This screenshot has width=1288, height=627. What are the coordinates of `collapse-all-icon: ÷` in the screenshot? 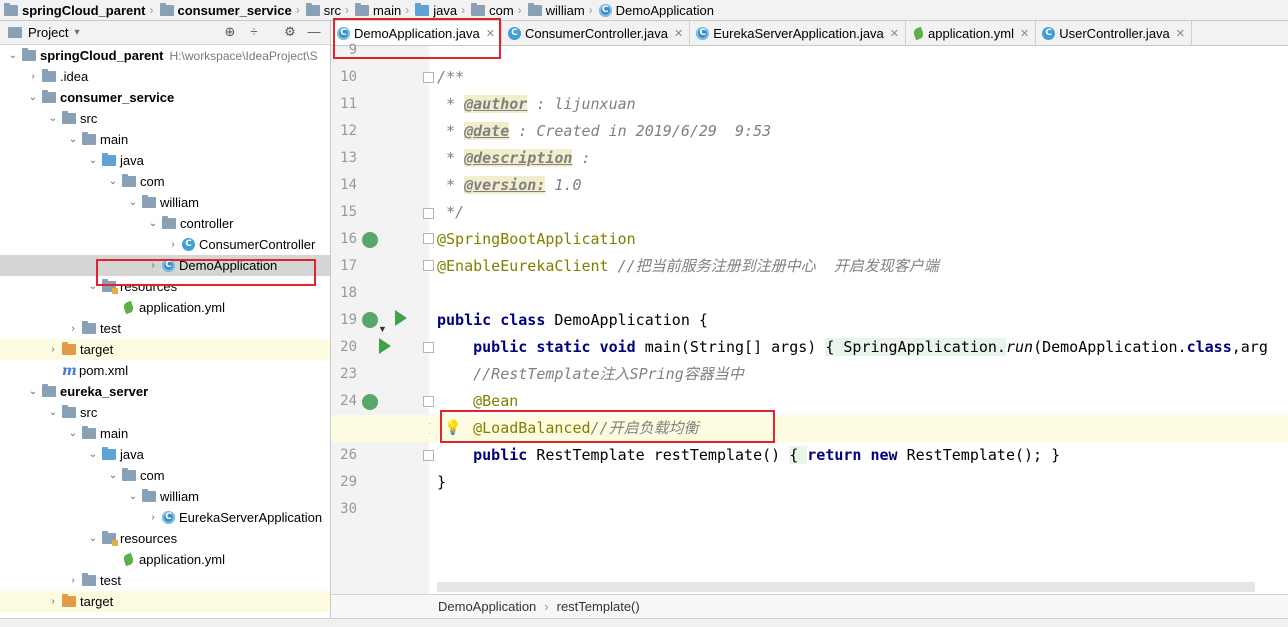 It's located at (254, 32).